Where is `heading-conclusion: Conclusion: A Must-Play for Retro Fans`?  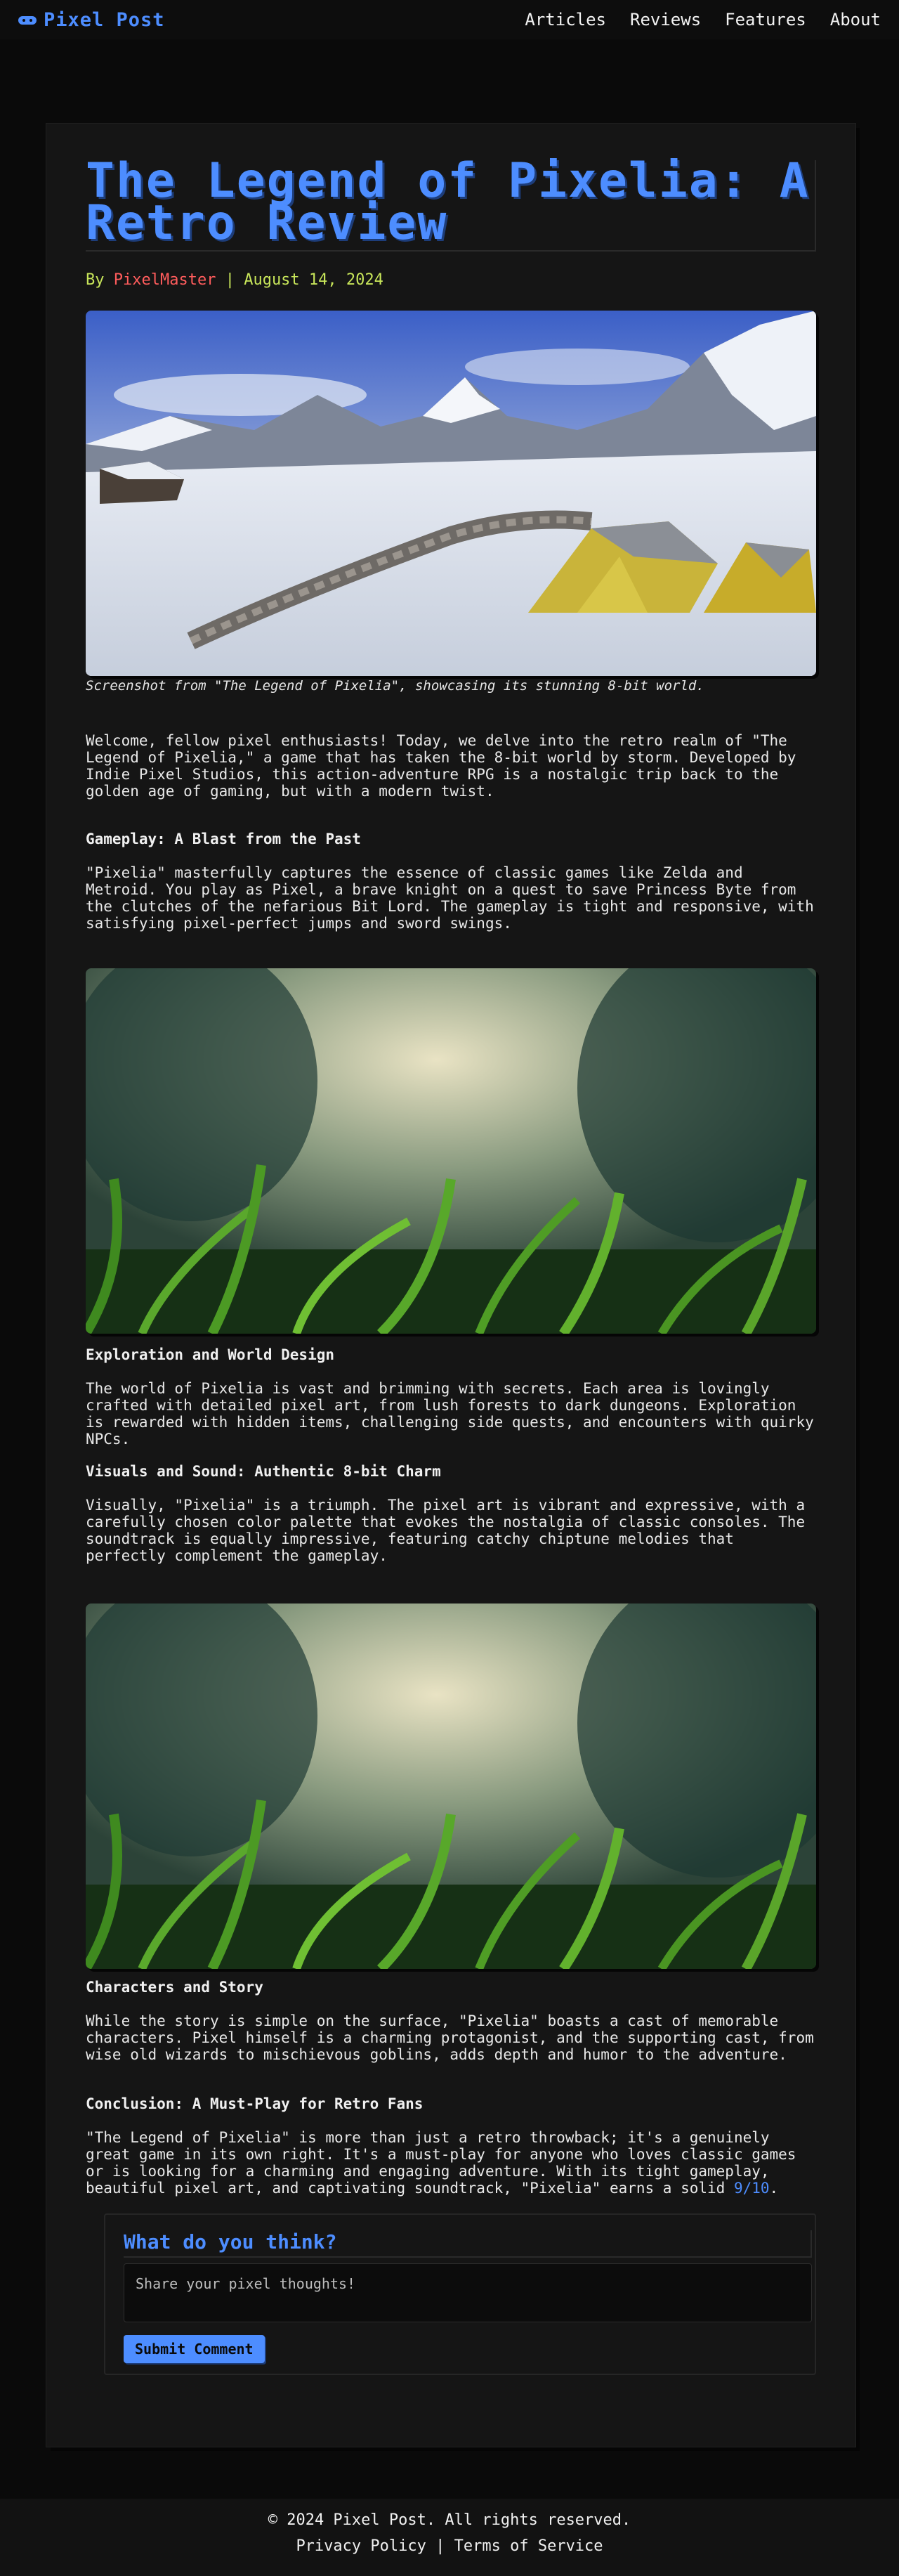 heading-conclusion: Conclusion: A Must-Play for Retro Fans is located at coordinates (255, 2103).